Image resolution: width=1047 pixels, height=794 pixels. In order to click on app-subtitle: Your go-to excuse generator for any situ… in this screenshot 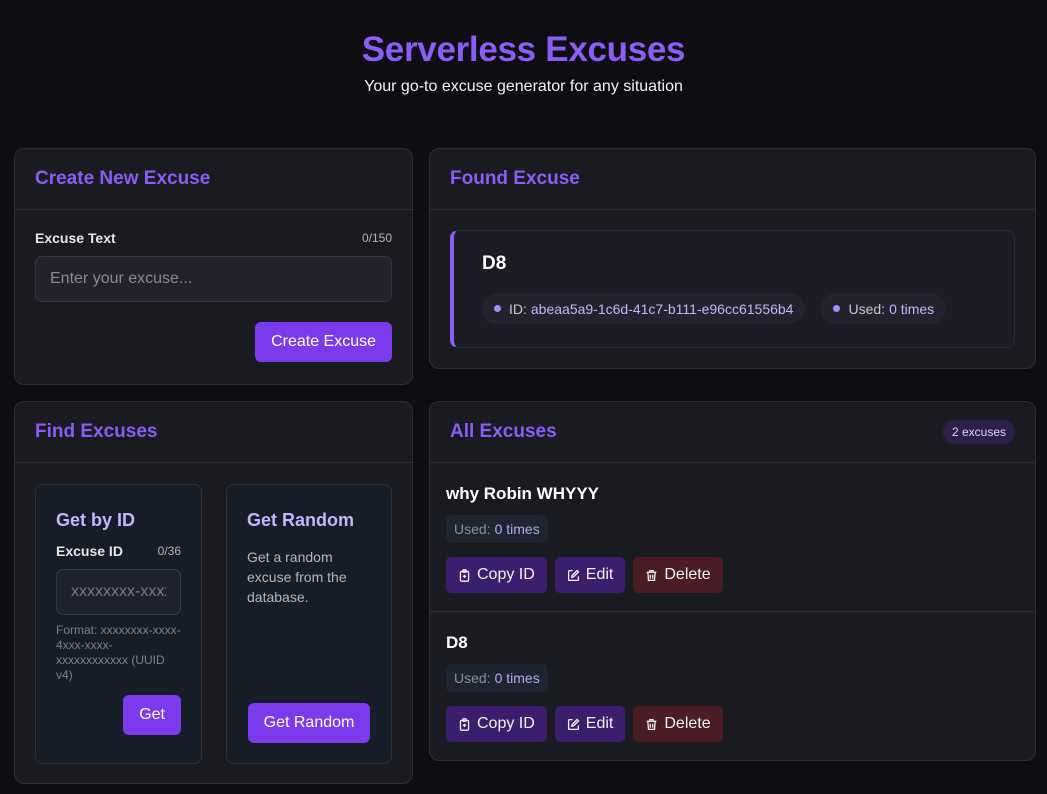, I will do `click(523, 86)`.